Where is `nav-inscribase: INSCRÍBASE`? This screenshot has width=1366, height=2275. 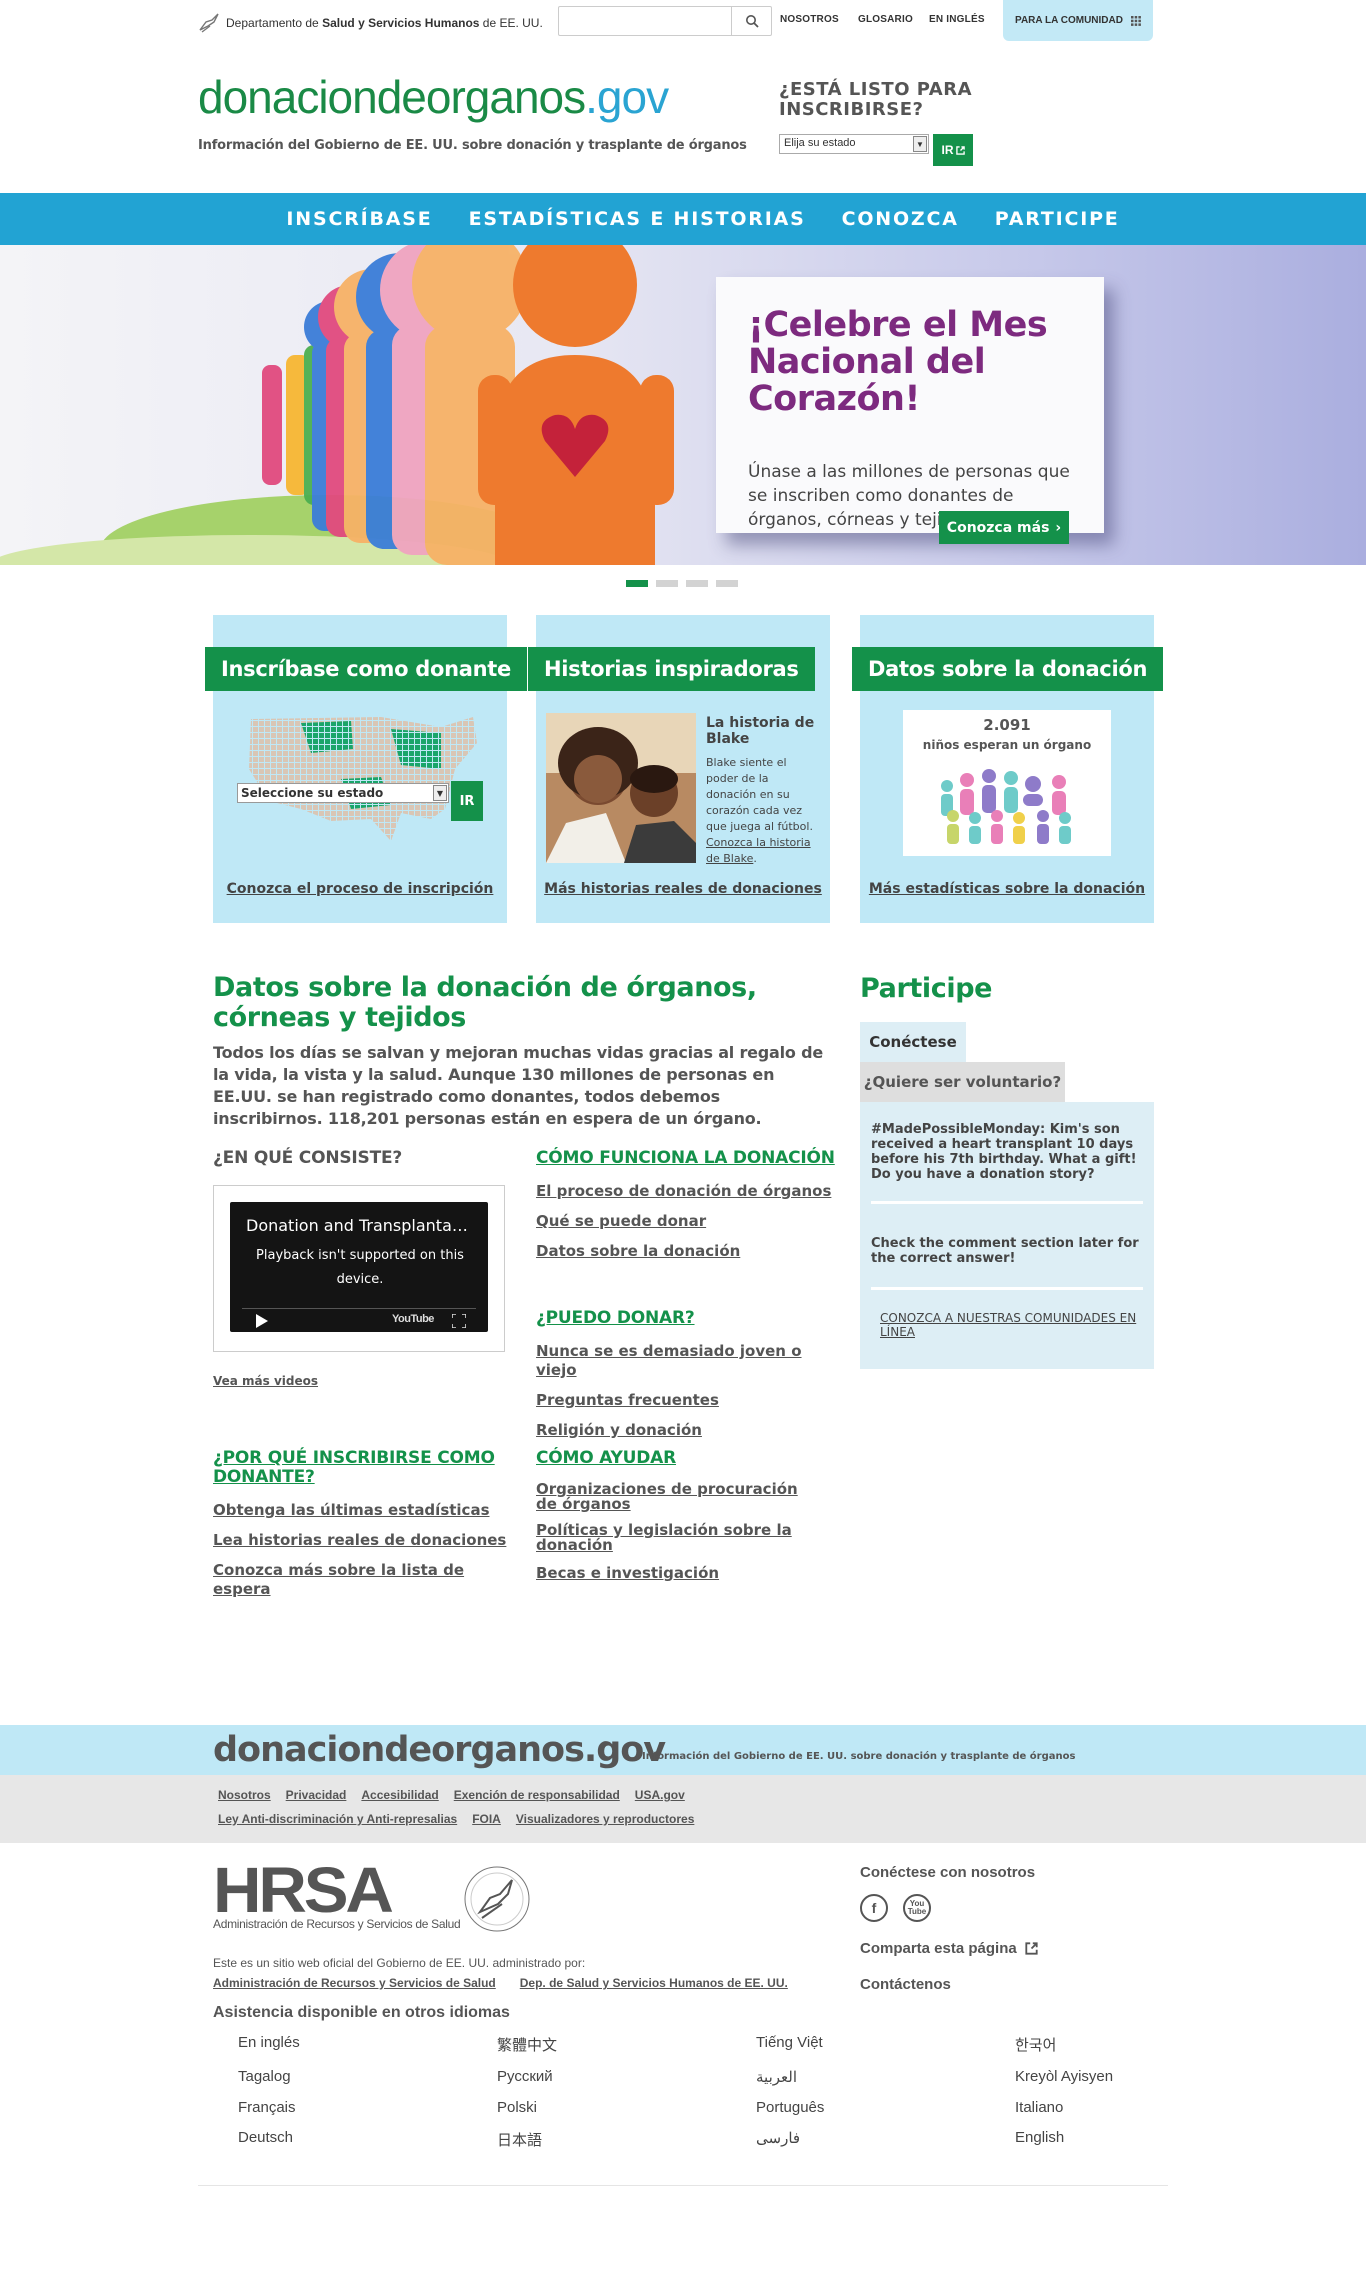 nav-inscribase: INSCRÍBASE is located at coordinates (359, 219).